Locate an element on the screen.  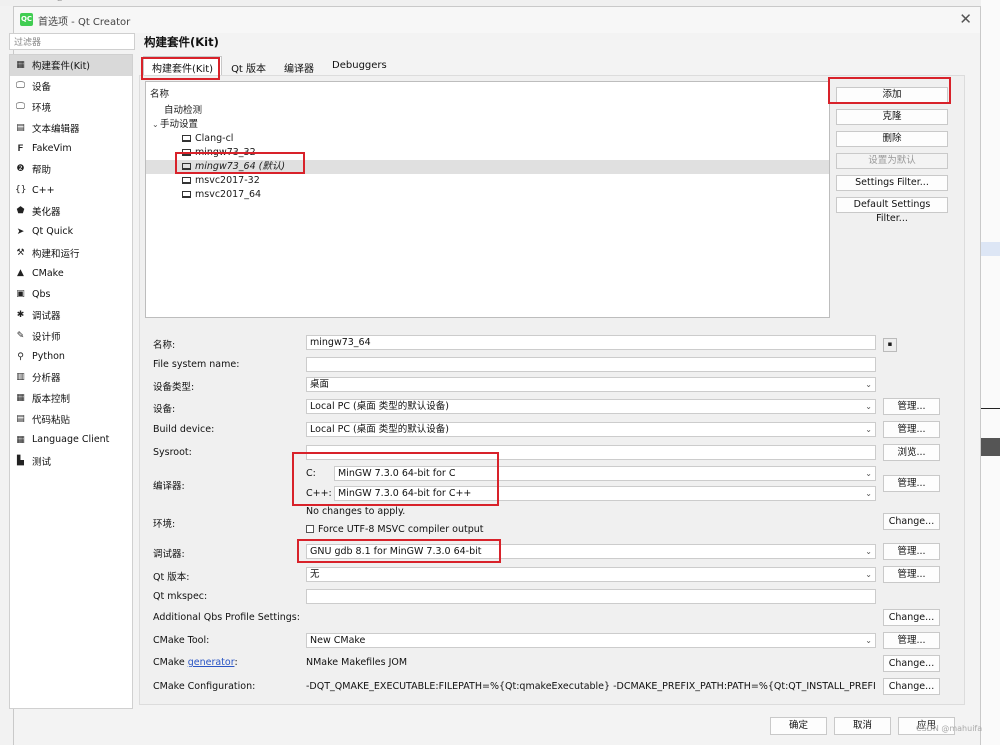
ok-button: 确定 is located at coordinates (798, 726).